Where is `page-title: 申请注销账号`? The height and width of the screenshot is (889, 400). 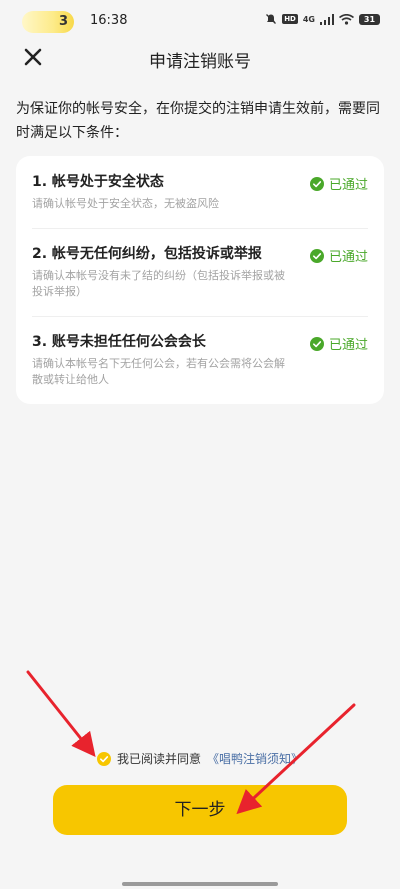 page-title: 申请注销账号 is located at coordinates (200, 62).